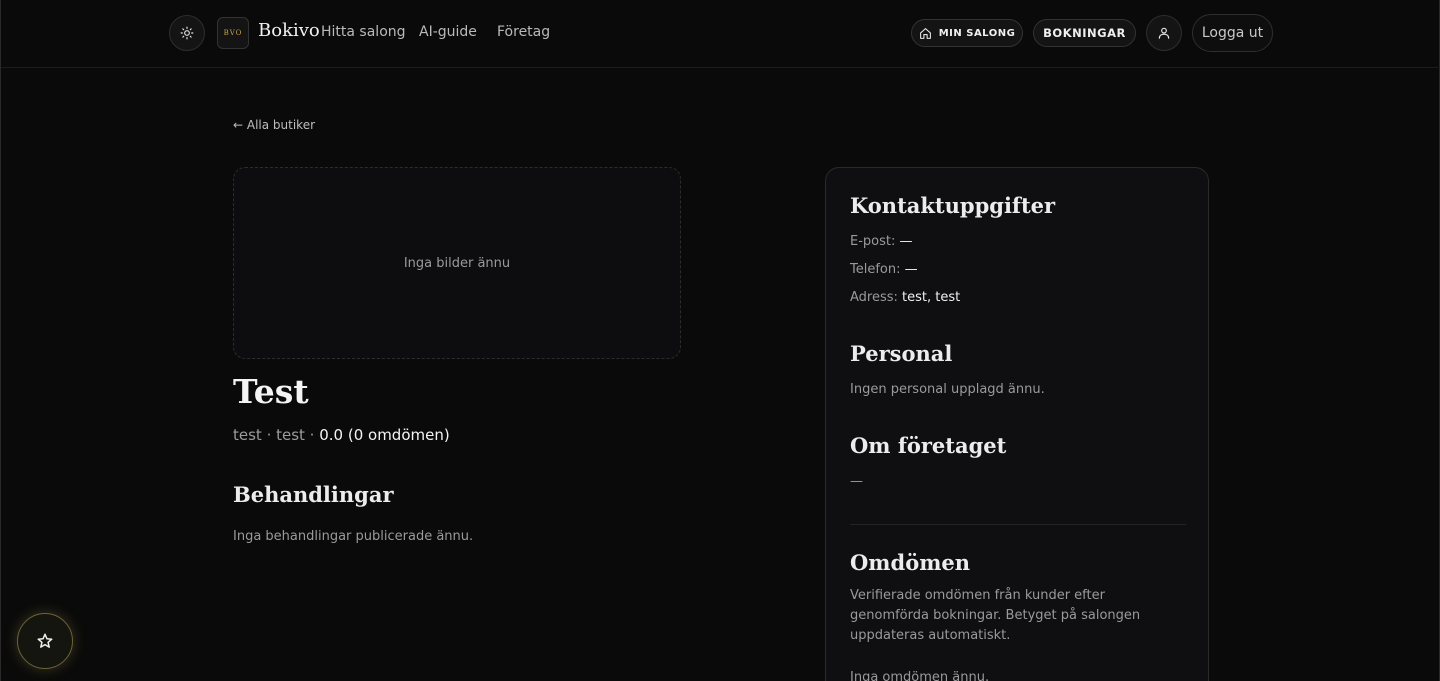  What do you see at coordinates (448, 32) in the screenshot?
I see `nav-link-ai-guide: AI-guide` at bounding box center [448, 32].